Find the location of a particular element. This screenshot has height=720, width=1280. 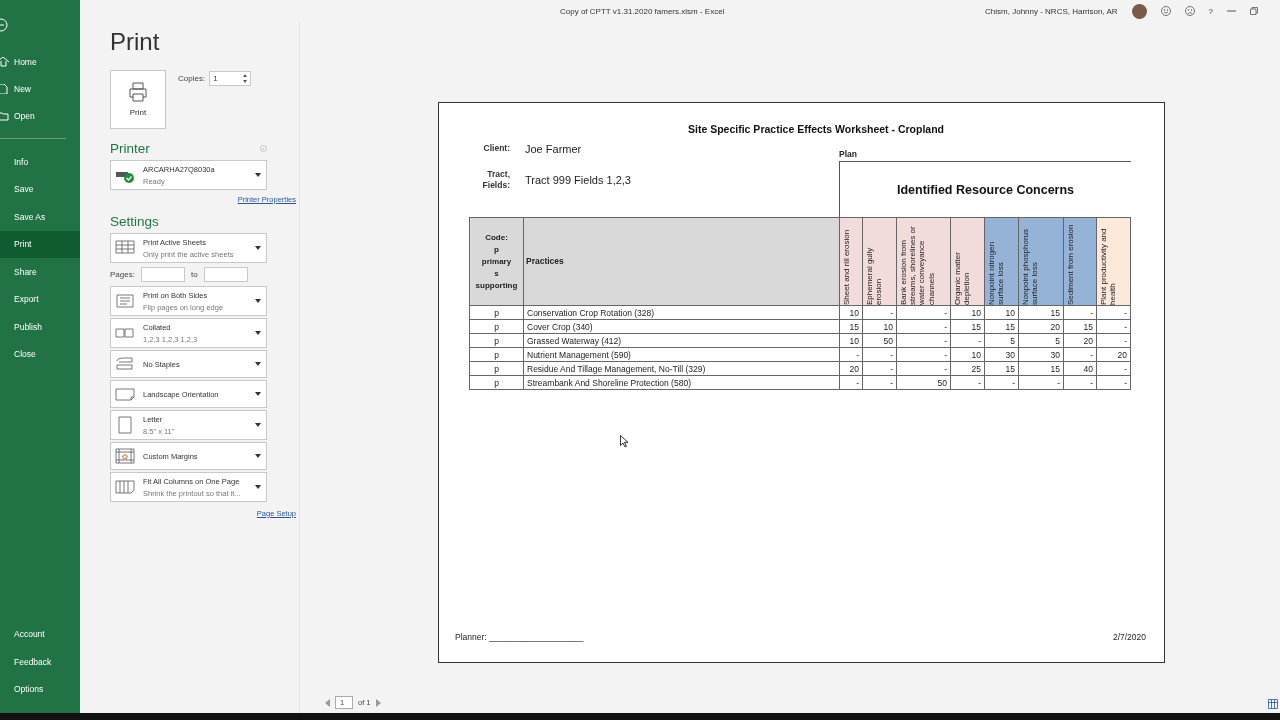

help-button: ? is located at coordinates (1210, 11).